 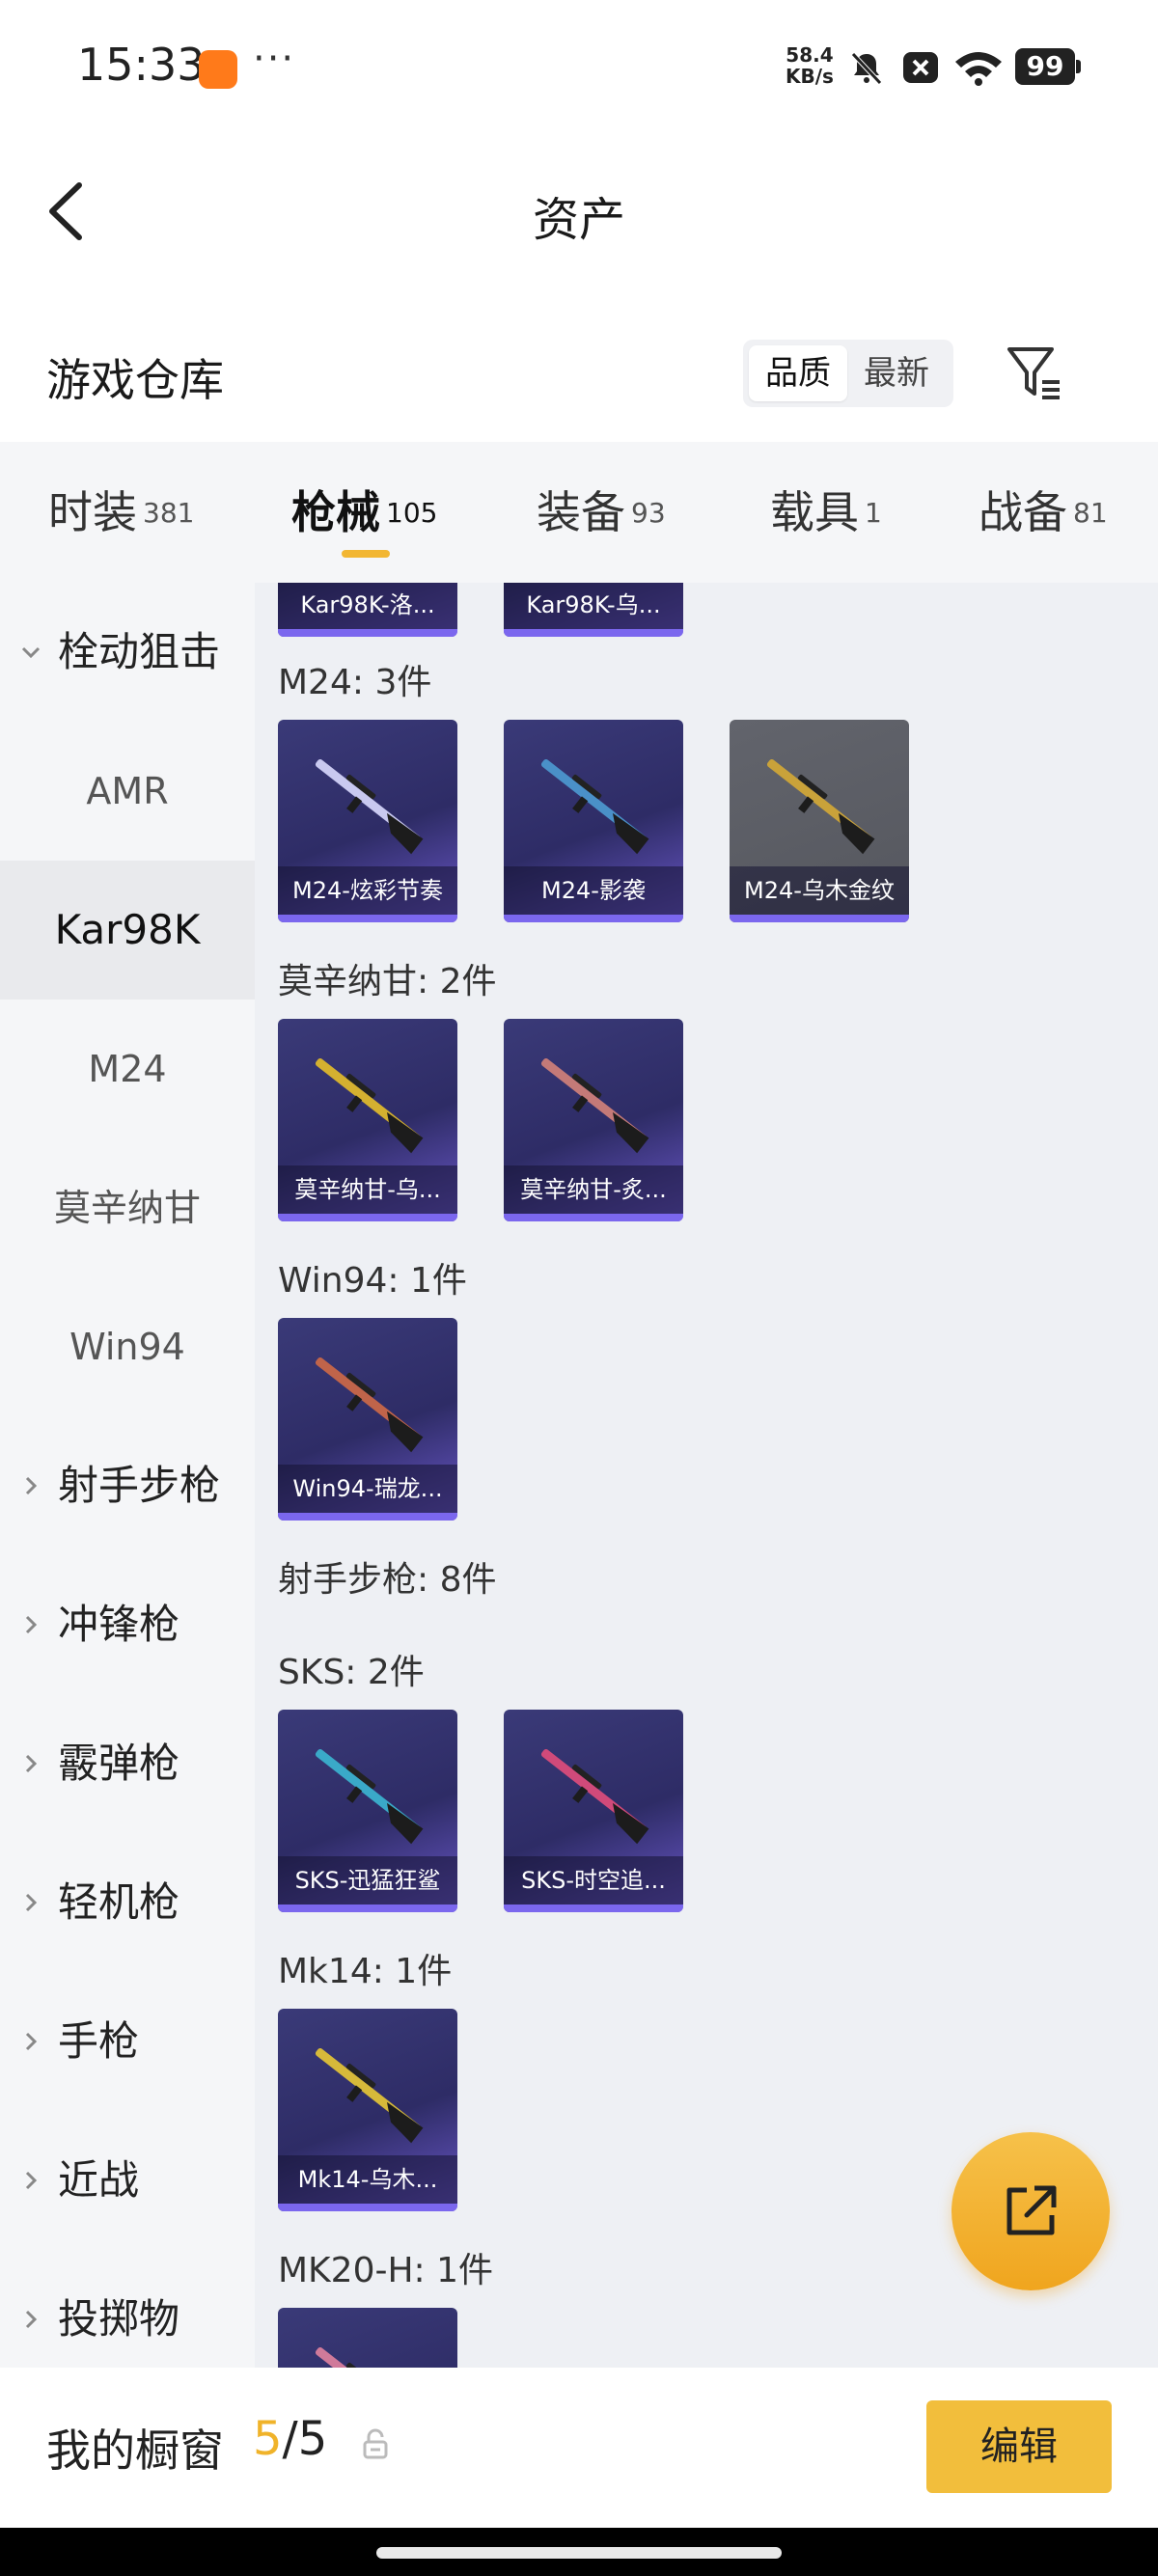 What do you see at coordinates (127, 1346) in the screenshot?
I see `sidebar-item-win94: Win94` at bounding box center [127, 1346].